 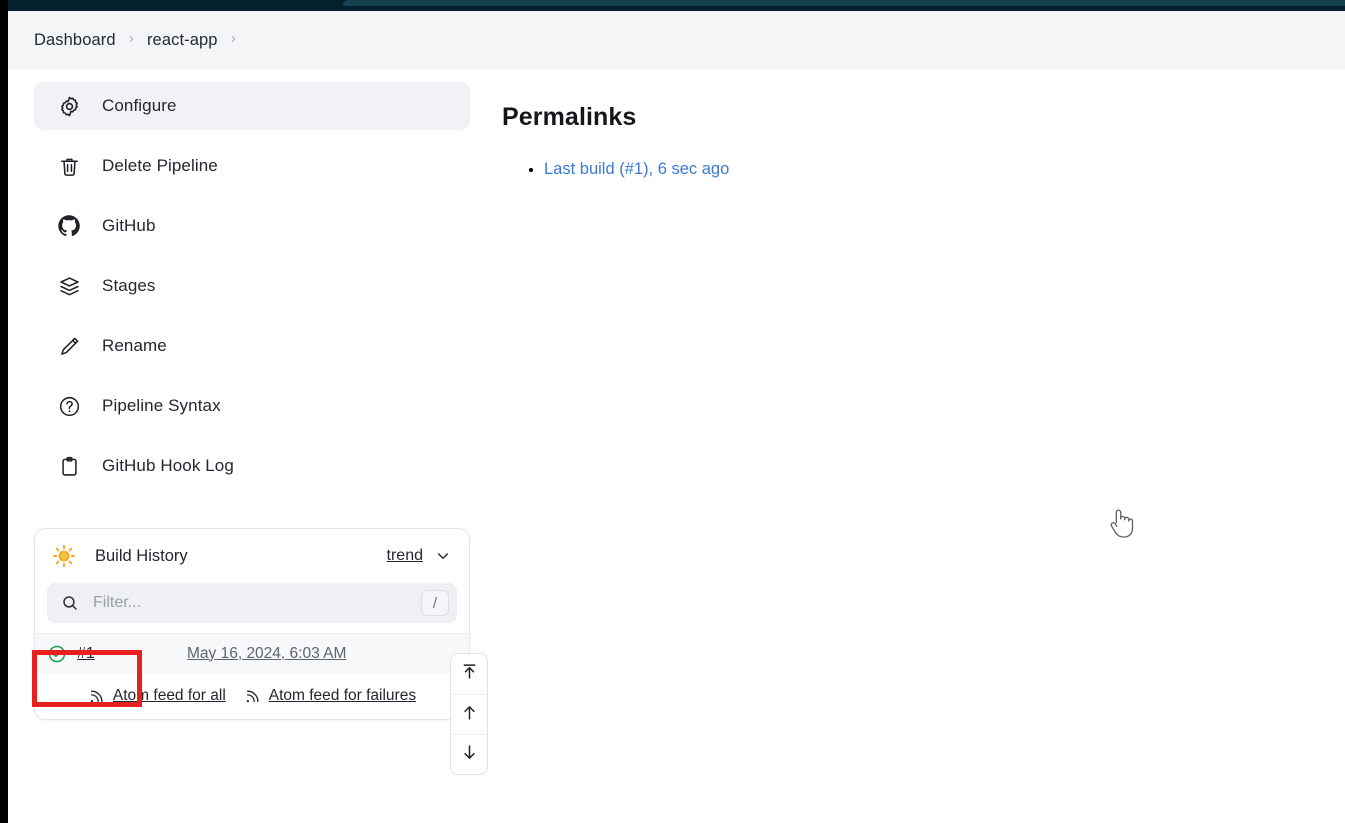 I want to click on app-top-bar, so click(x=676, y=5).